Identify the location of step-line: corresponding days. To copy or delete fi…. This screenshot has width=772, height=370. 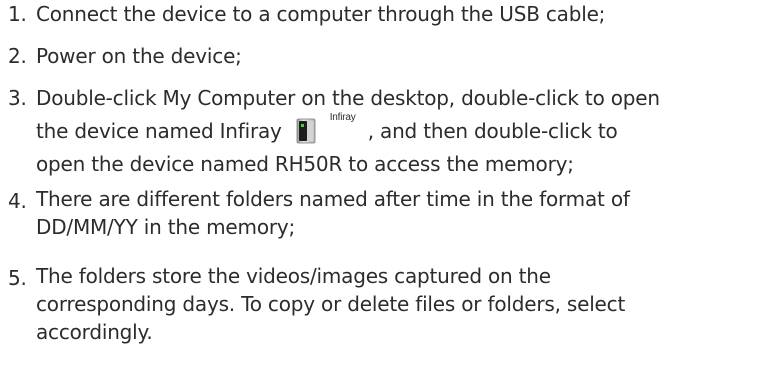
(331, 304).